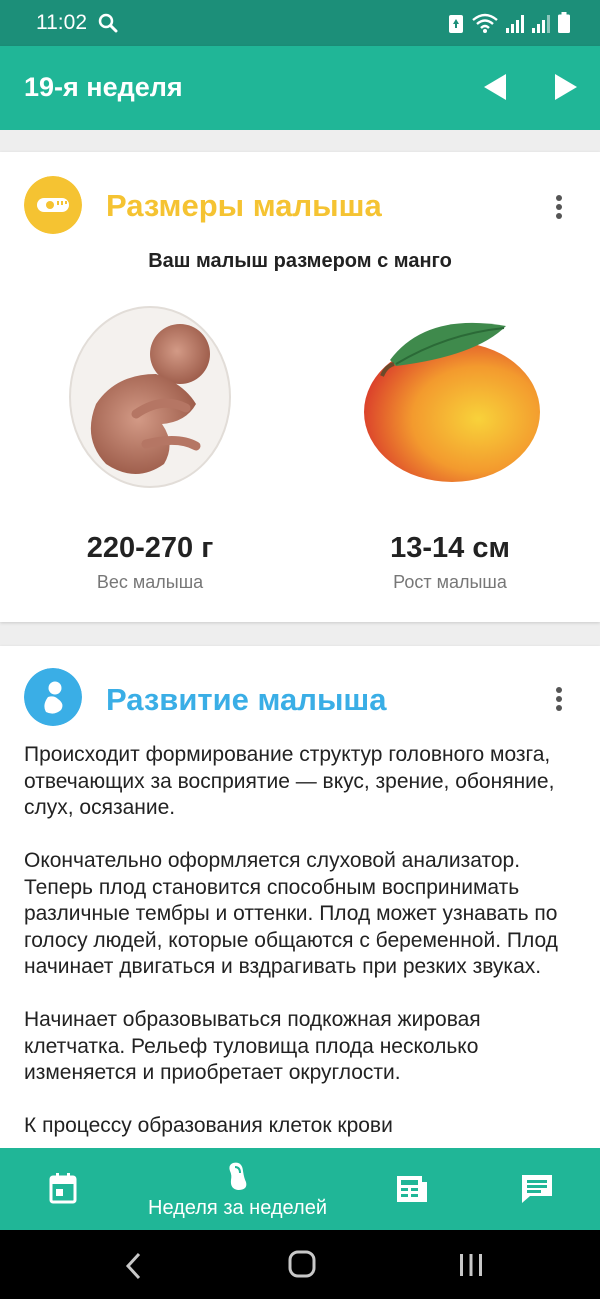 The width and height of the screenshot is (600, 1299). I want to click on chevron-right-icon, so click(566, 87).